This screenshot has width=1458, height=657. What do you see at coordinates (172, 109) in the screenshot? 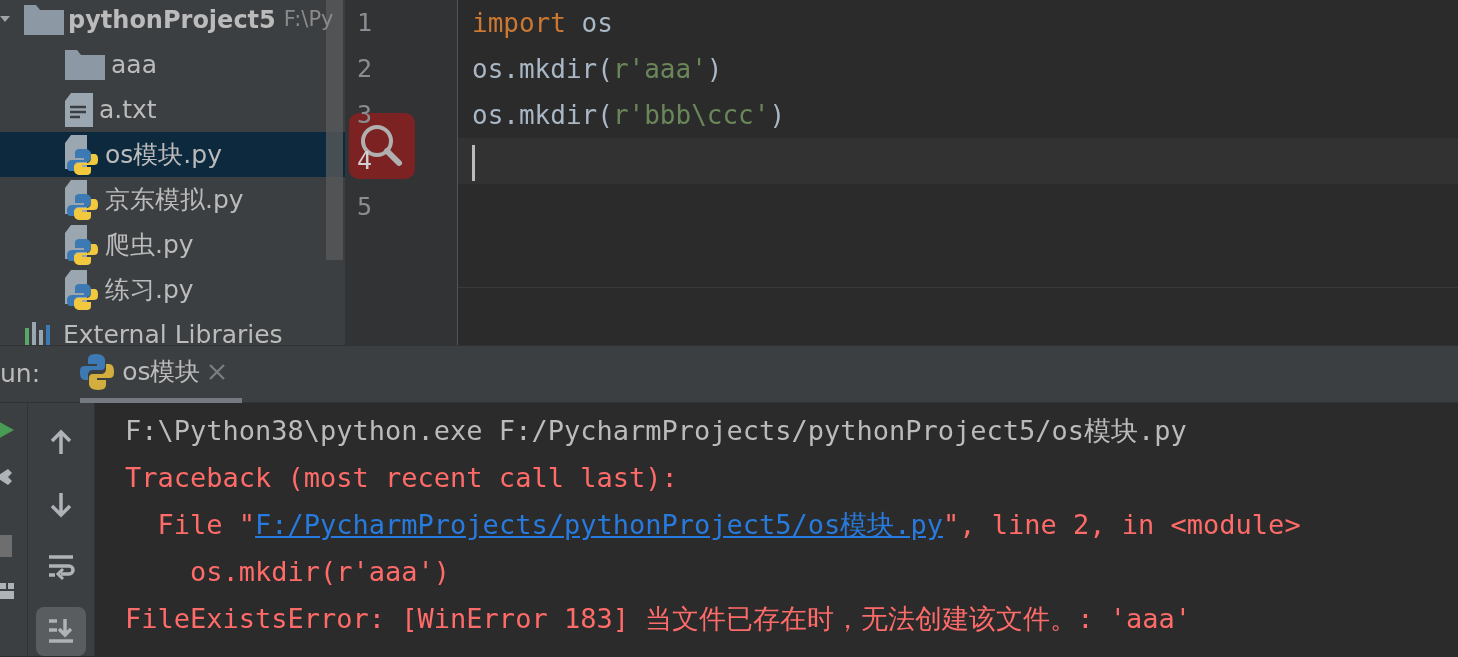
I see `tree-item: a.txt` at bounding box center [172, 109].